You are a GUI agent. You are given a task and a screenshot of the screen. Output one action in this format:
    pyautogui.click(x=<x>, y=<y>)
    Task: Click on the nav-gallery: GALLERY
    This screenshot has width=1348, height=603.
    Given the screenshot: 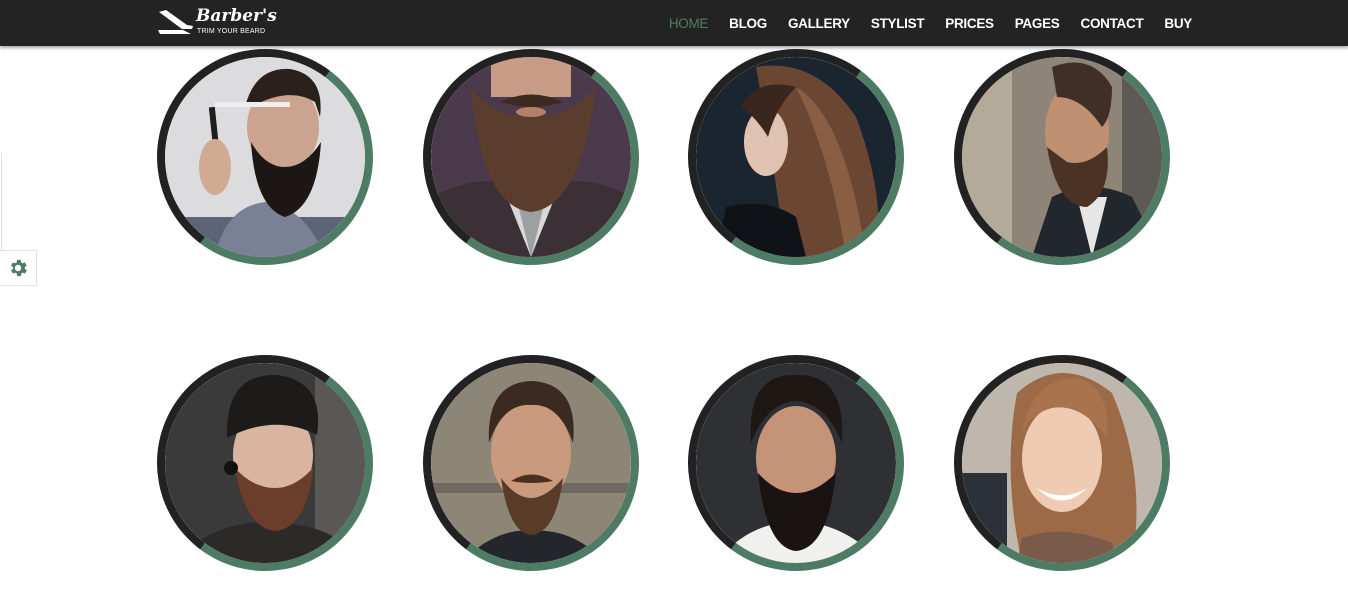 What is the action you would take?
    pyautogui.click(x=819, y=23)
    